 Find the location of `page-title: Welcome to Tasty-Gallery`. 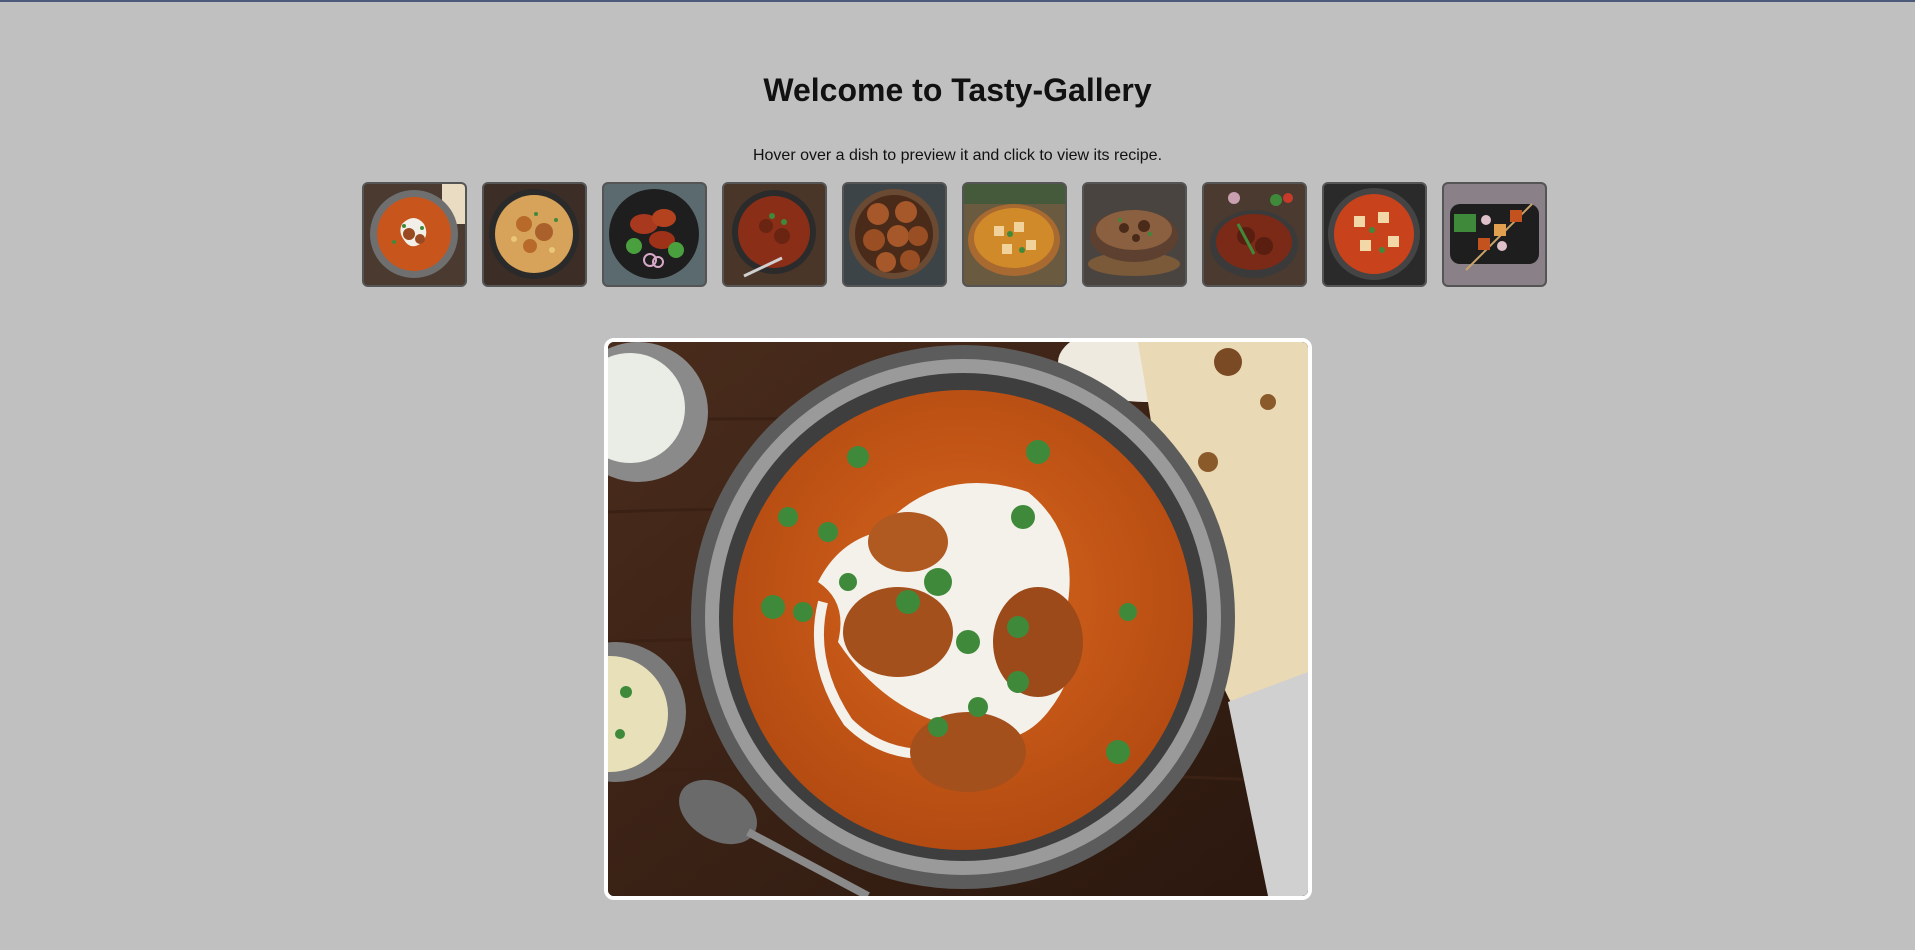

page-title: Welcome to Tasty-Gallery is located at coordinates (957, 90).